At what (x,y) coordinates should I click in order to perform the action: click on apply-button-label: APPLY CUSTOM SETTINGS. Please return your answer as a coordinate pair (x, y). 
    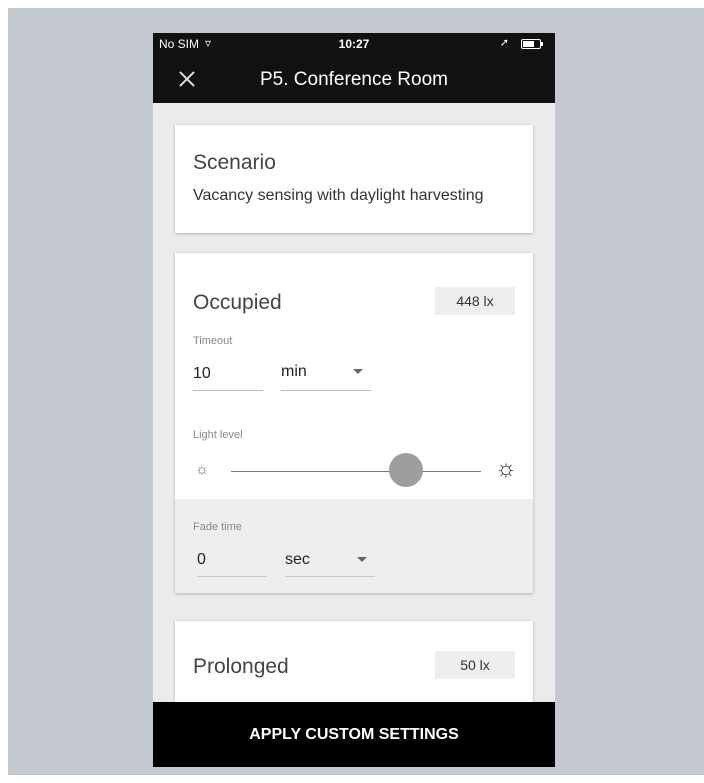
    Looking at the image, I should click on (354, 734).